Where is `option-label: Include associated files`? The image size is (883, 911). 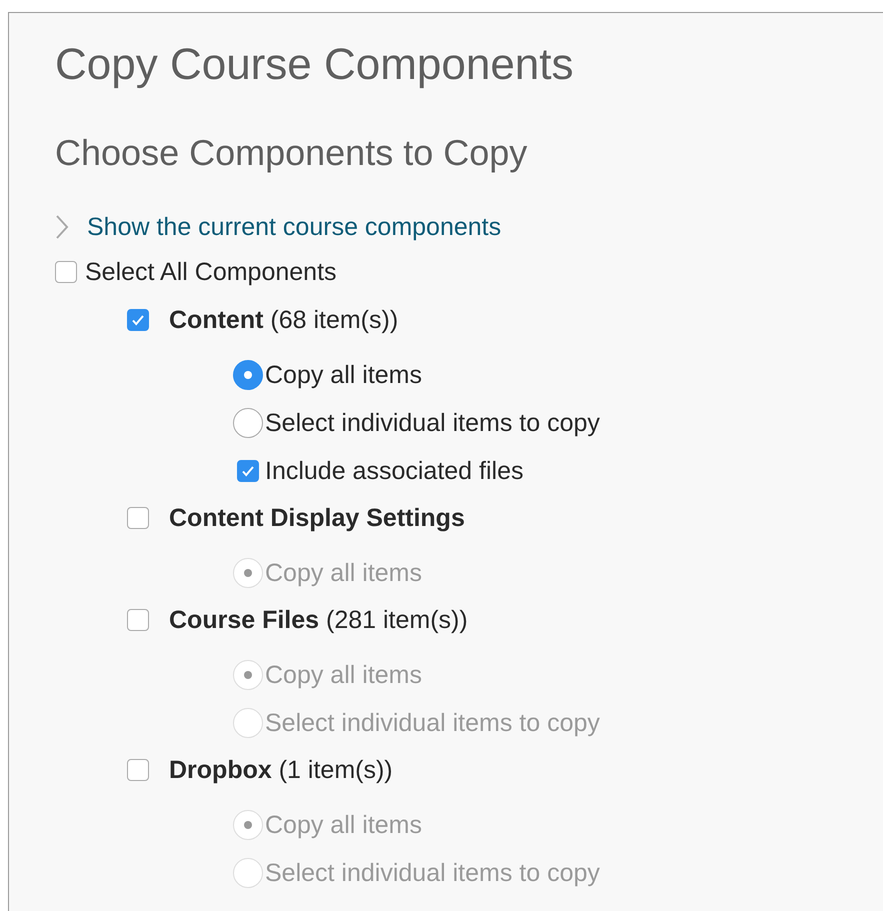 option-label: Include associated files is located at coordinates (394, 471).